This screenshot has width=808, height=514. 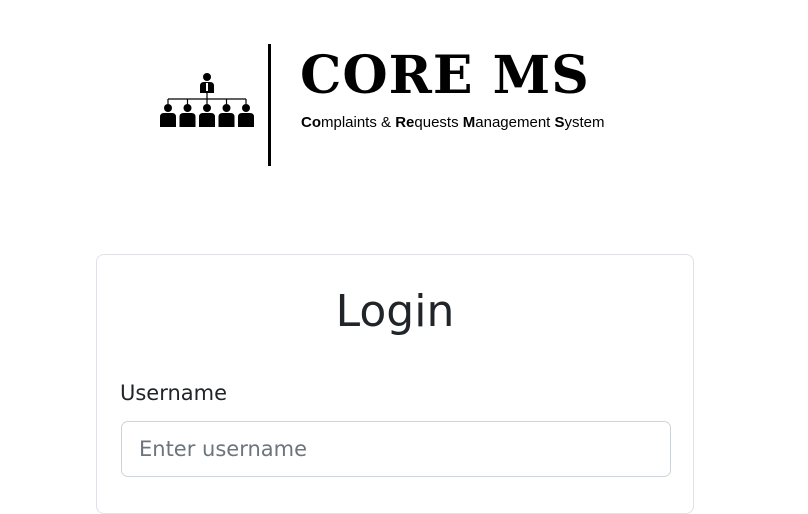 What do you see at coordinates (584, 122) in the screenshot?
I see `logo-subtitle-part: ystem` at bounding box center [584, 122].